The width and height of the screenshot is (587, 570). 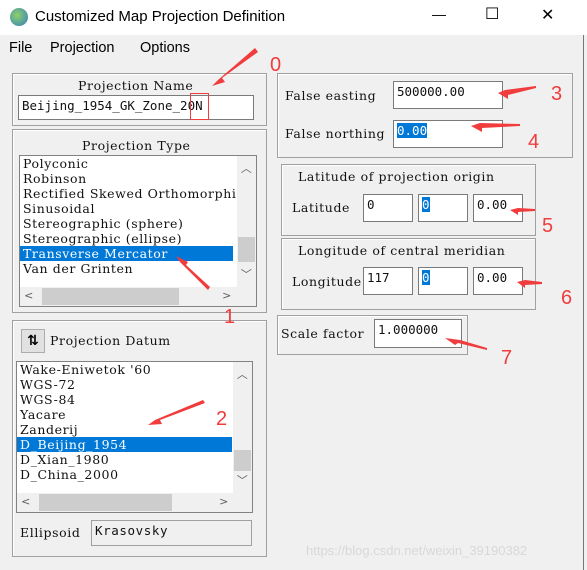 I want to click on annotation-4: 4, so click(x=534, y=142).